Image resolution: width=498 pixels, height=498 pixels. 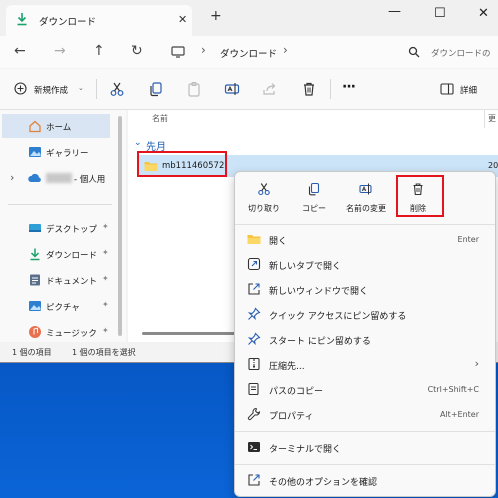 I want to click on search-box: ダウンロードの, so click(x=449, y=52).